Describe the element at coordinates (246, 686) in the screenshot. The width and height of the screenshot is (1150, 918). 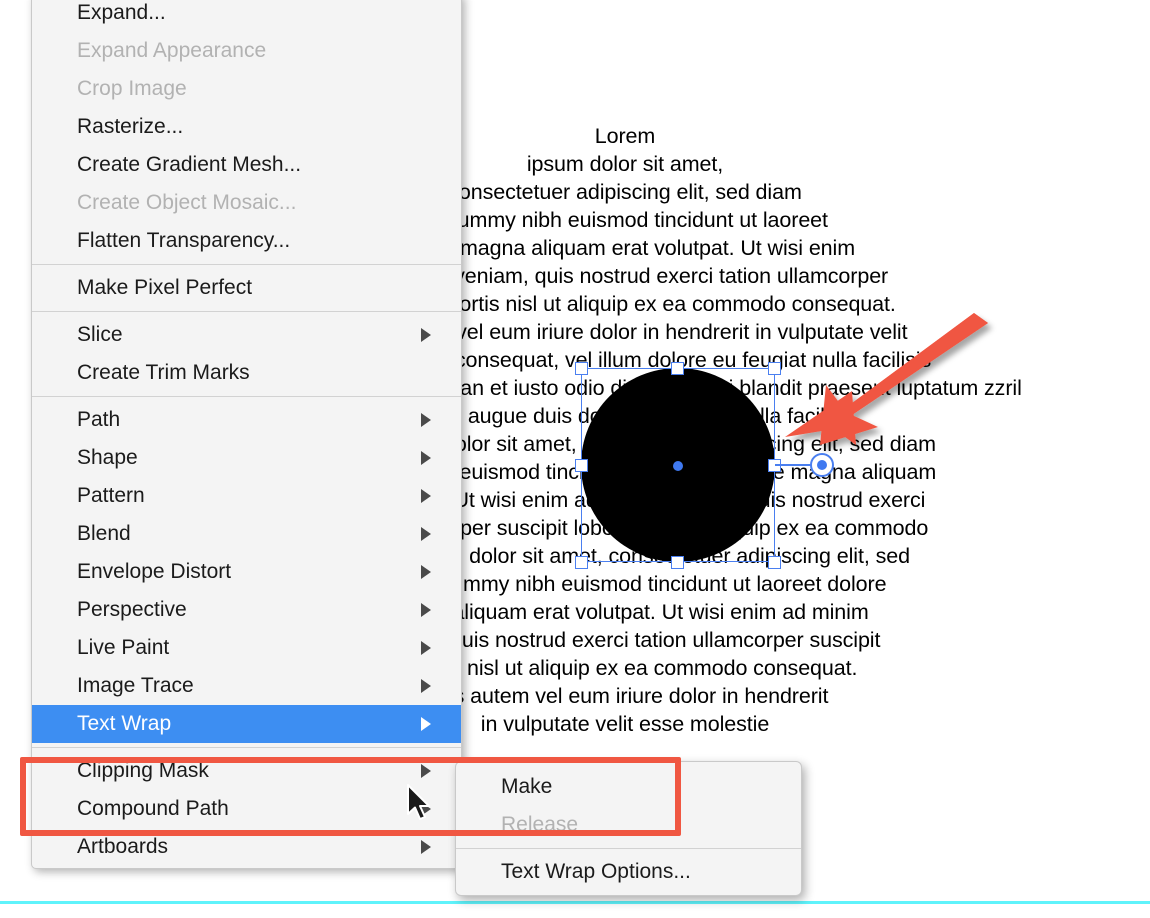
I see `menu-item-image-trace: Image Trace` at that location.